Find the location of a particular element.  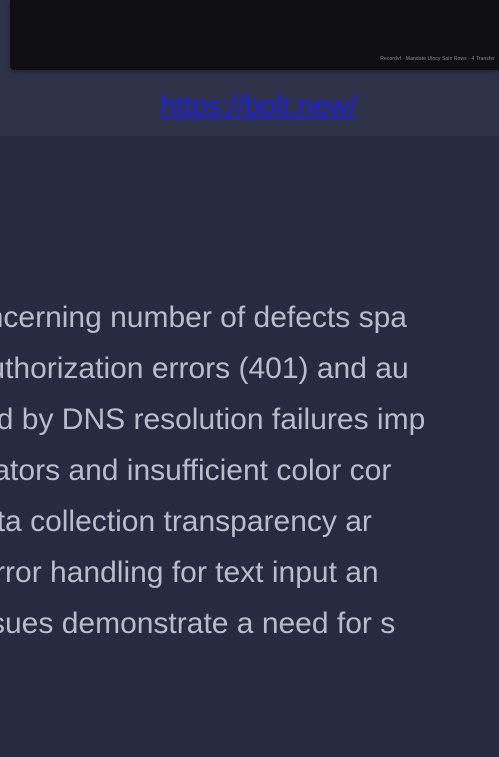

text-line: ng authorization errors (401) and au is located at coordinates (204, 368).